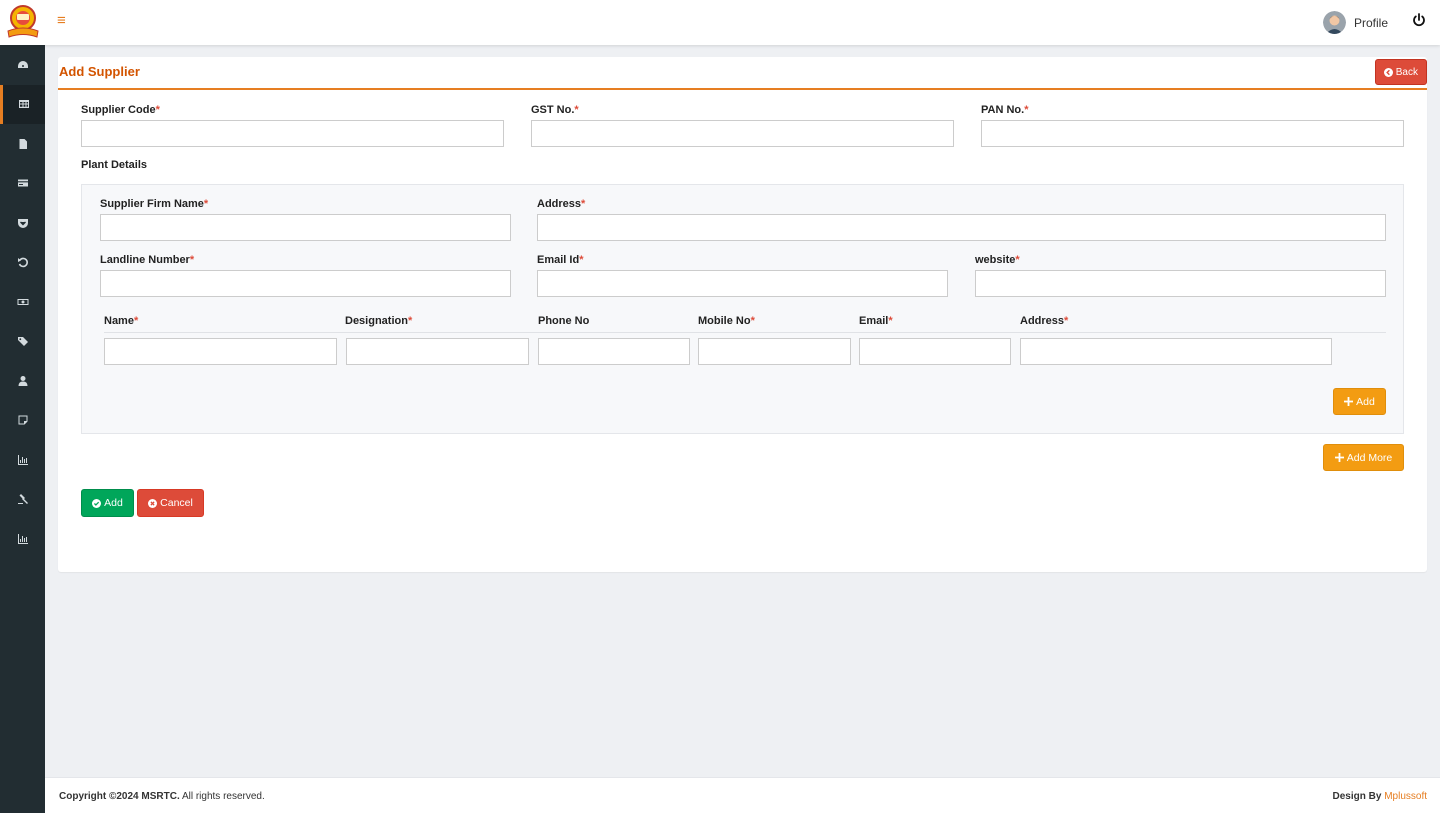 This screenshot has height=813, width=1440. What do you see at coordinates (720, 22) in the screenshot?
I see `top-bar: ≡ Profile` at bounding box center [720, 22].